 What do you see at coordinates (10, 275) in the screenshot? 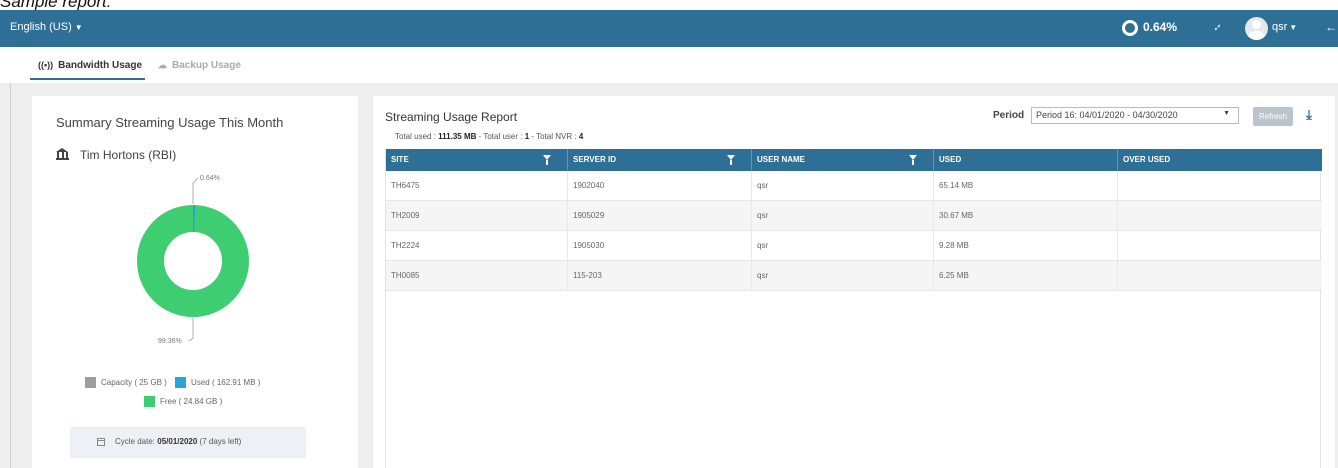
I see `divider` at bounding box center [10, 275].